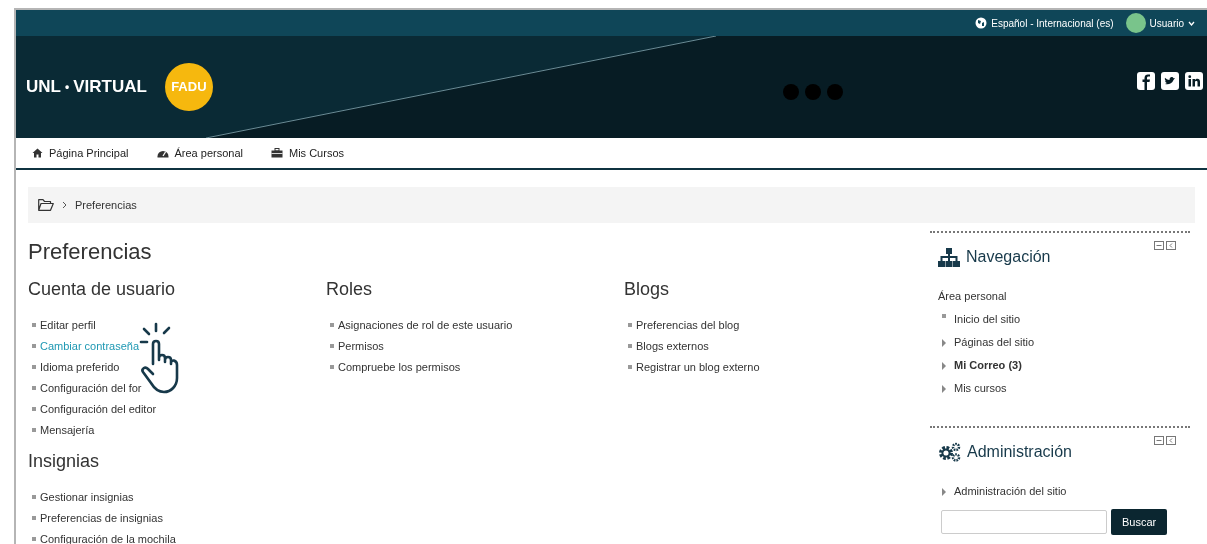 This screenshot has width=1207, height=544. I want to click on preference-link: Registrar un blog externo, so click(698, 367).